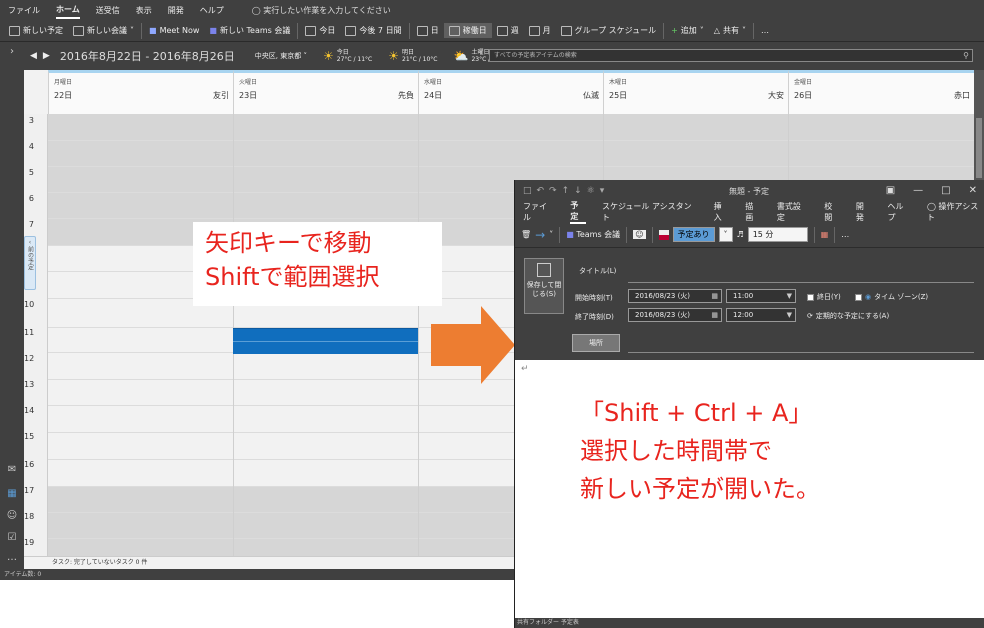 This screenshot has height=628, width=984. What do you see at coordinates (650, 212) in the screenshot?
I see `dialog-menu-scheduling-assistant: スケジュール アシスタント` at bounding box center [650, 212].